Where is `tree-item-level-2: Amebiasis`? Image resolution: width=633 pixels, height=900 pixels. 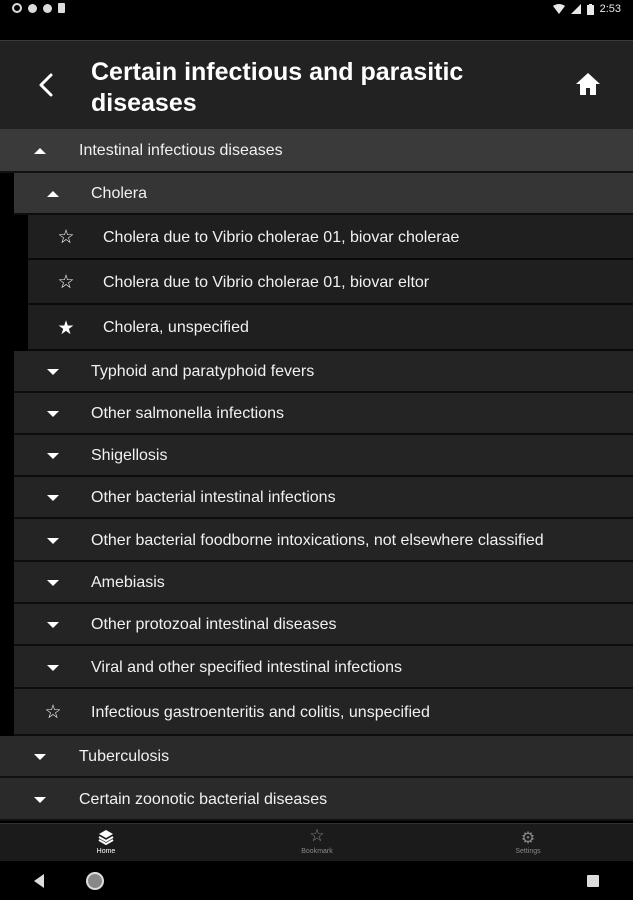
tree-item-level-2: Amebiasis is located at coordinates (323, 583).